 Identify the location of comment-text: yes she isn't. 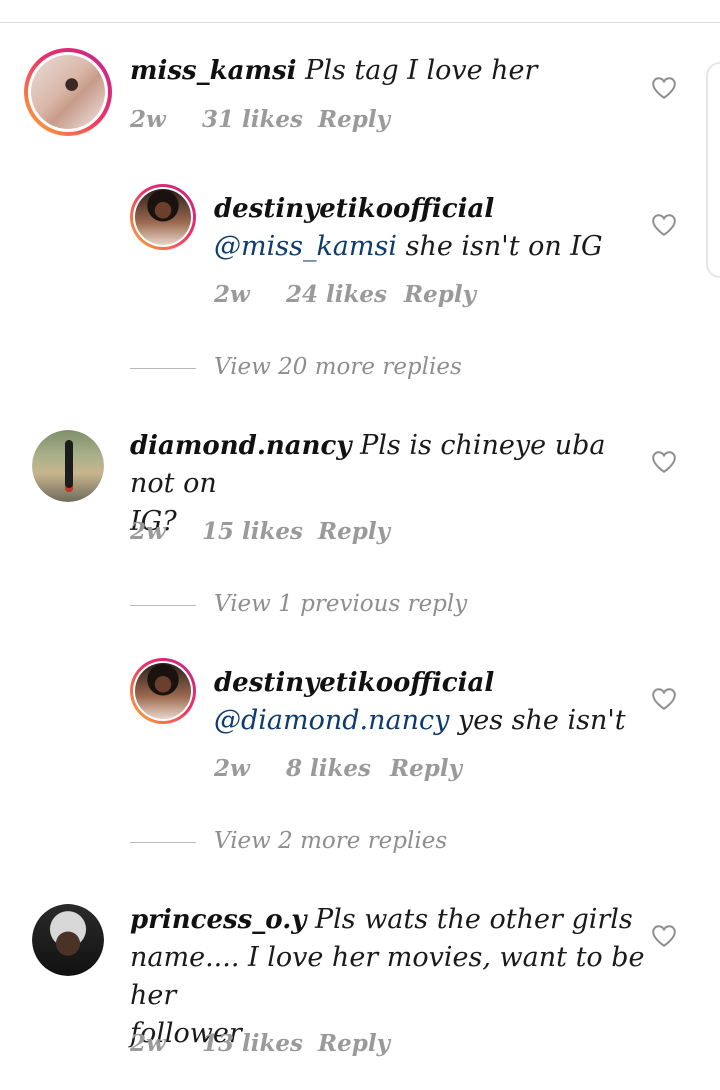
(541, 720).